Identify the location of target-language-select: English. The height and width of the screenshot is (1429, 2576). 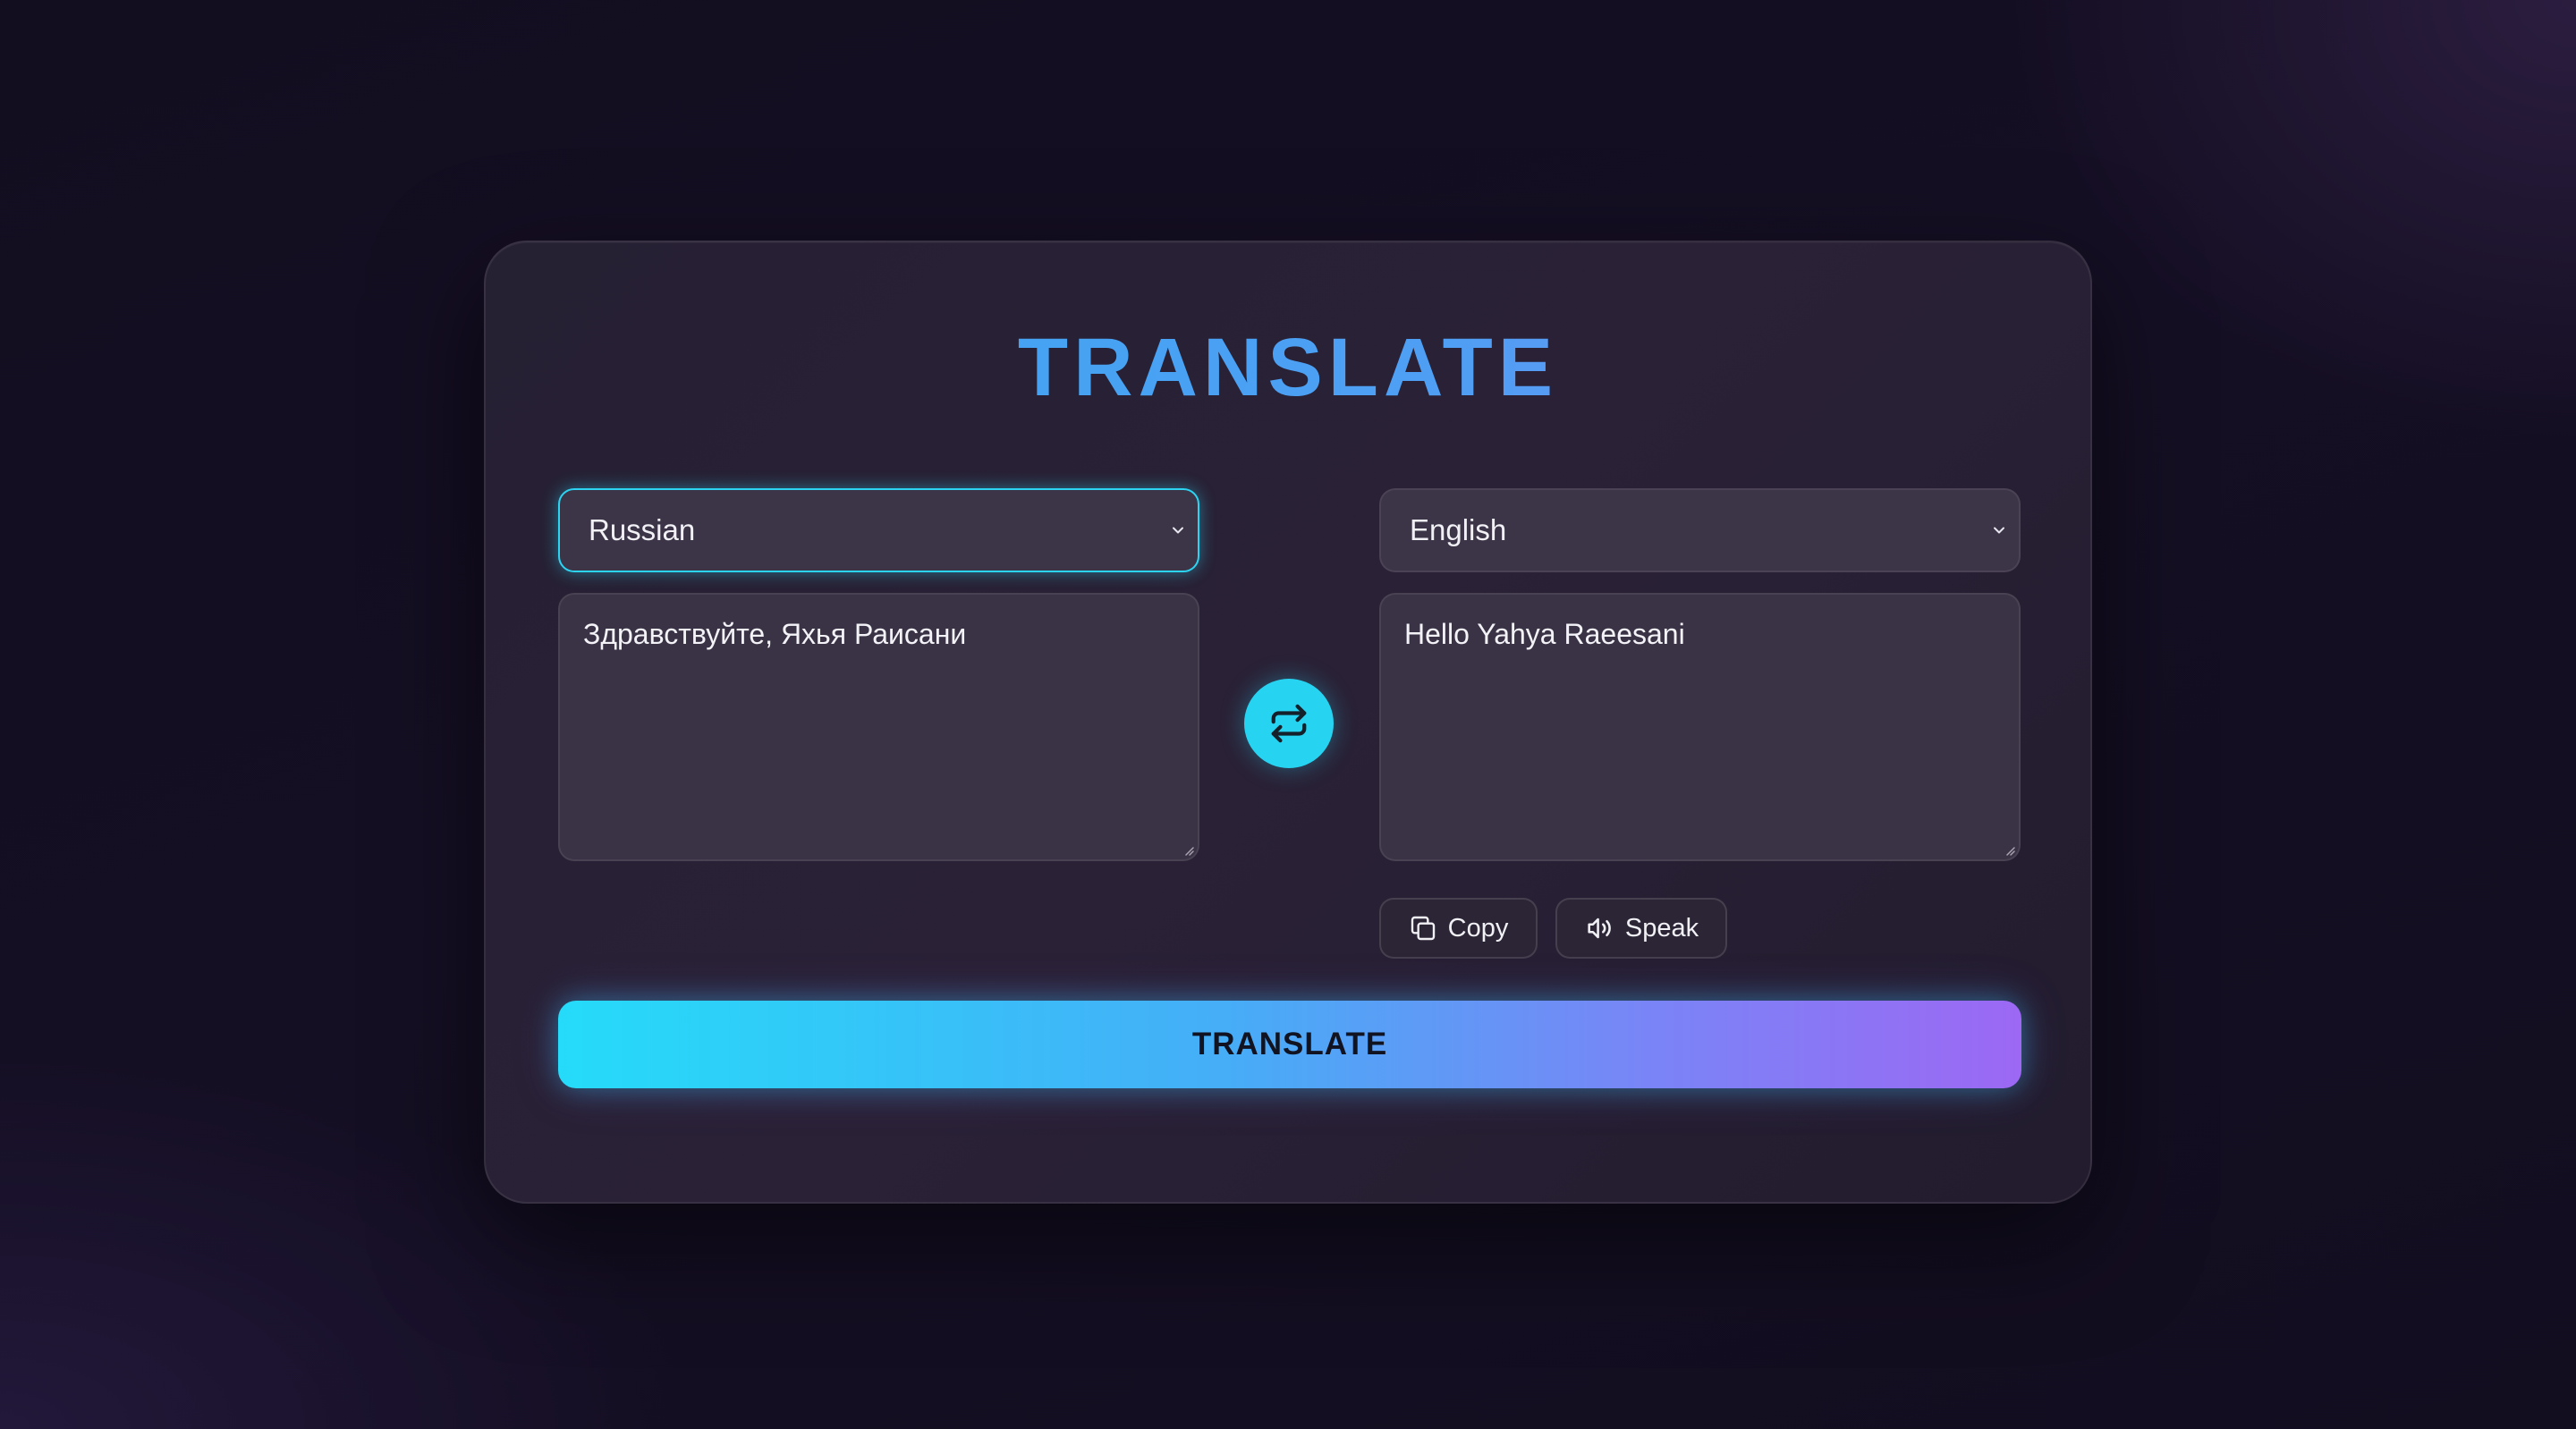
(1700, 530).